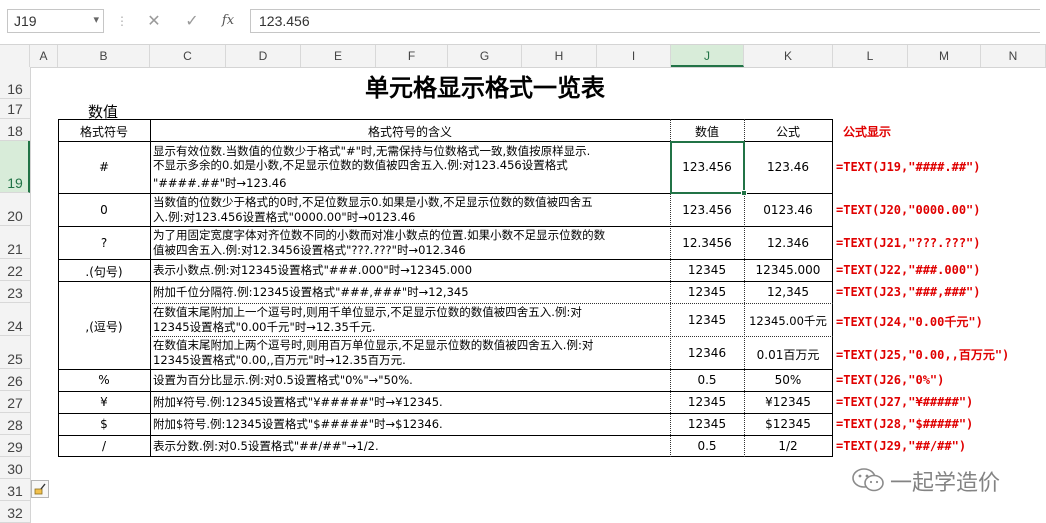 This screenshot has width=1046, height=523. Describe the element at coordinates (192, 21) in the screenshot. I see `enter-icon: ✓` at that location.